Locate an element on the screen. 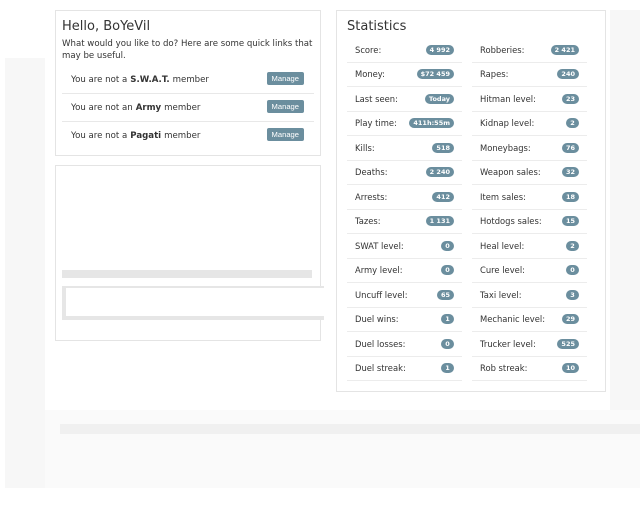 The image size is (640, 512). stat-row: Tazes: 1 131 is located at coordinates (404, 222).